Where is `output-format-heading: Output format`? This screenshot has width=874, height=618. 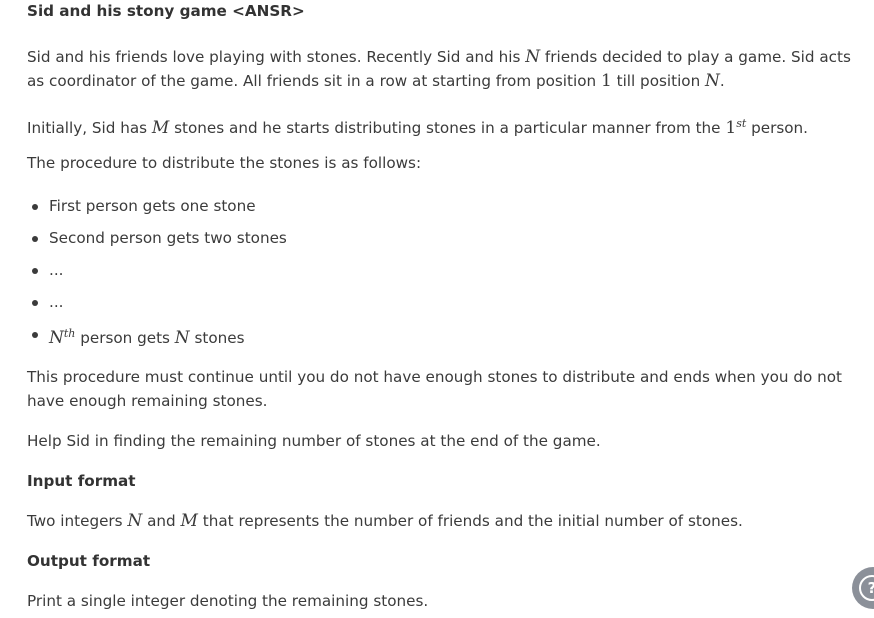
output-format-heading: Output format is located at coordinates (89, 561).